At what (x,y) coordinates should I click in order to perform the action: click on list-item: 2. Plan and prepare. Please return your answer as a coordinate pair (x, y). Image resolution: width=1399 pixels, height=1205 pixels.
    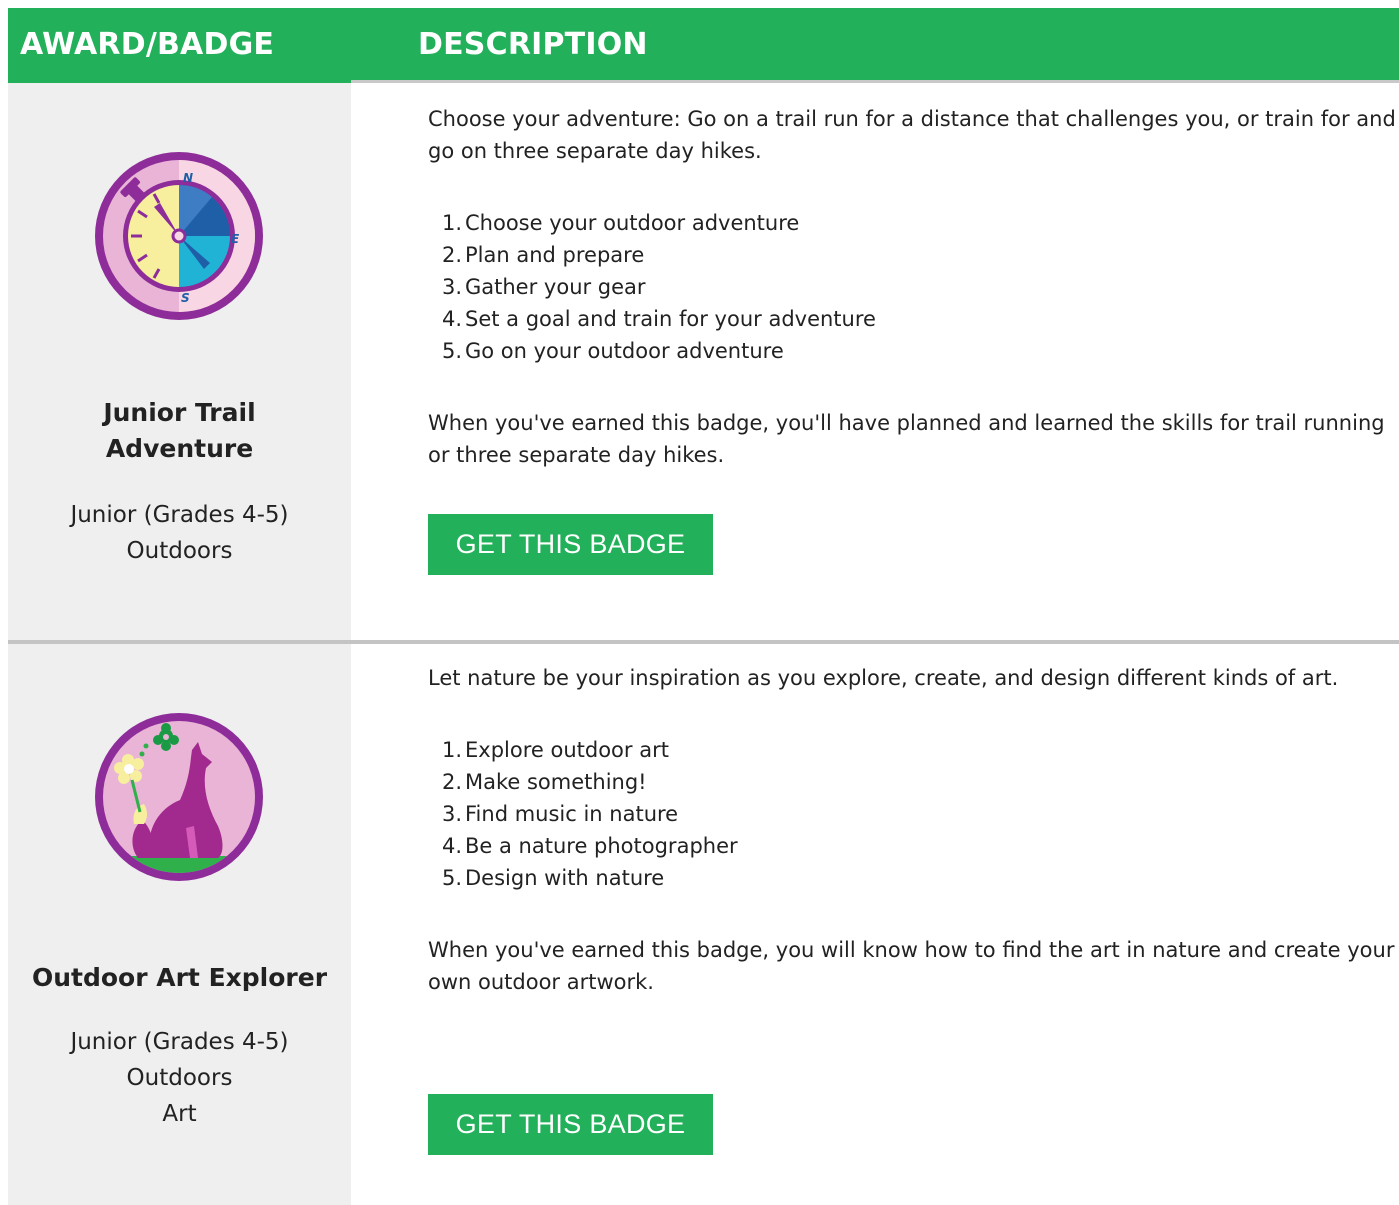
    Looking at the image, I should click on (543, 255).